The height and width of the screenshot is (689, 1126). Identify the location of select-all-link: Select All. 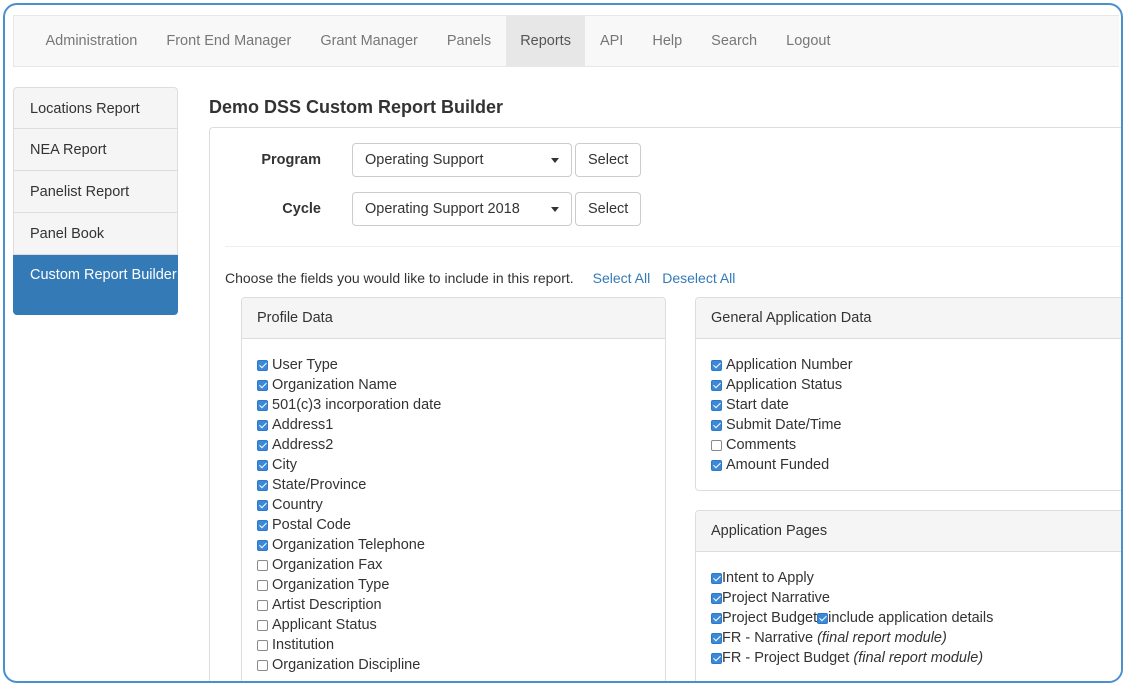
(622, 278).